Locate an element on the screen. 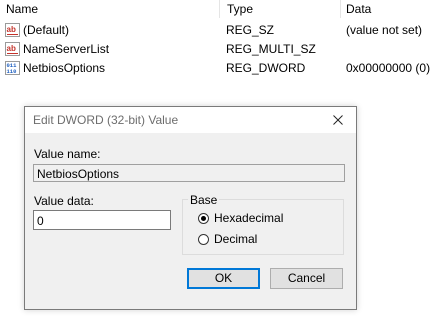 This screenshot has width=442, height=316. value-name: NameServerList is located at coordinates (66, 49).